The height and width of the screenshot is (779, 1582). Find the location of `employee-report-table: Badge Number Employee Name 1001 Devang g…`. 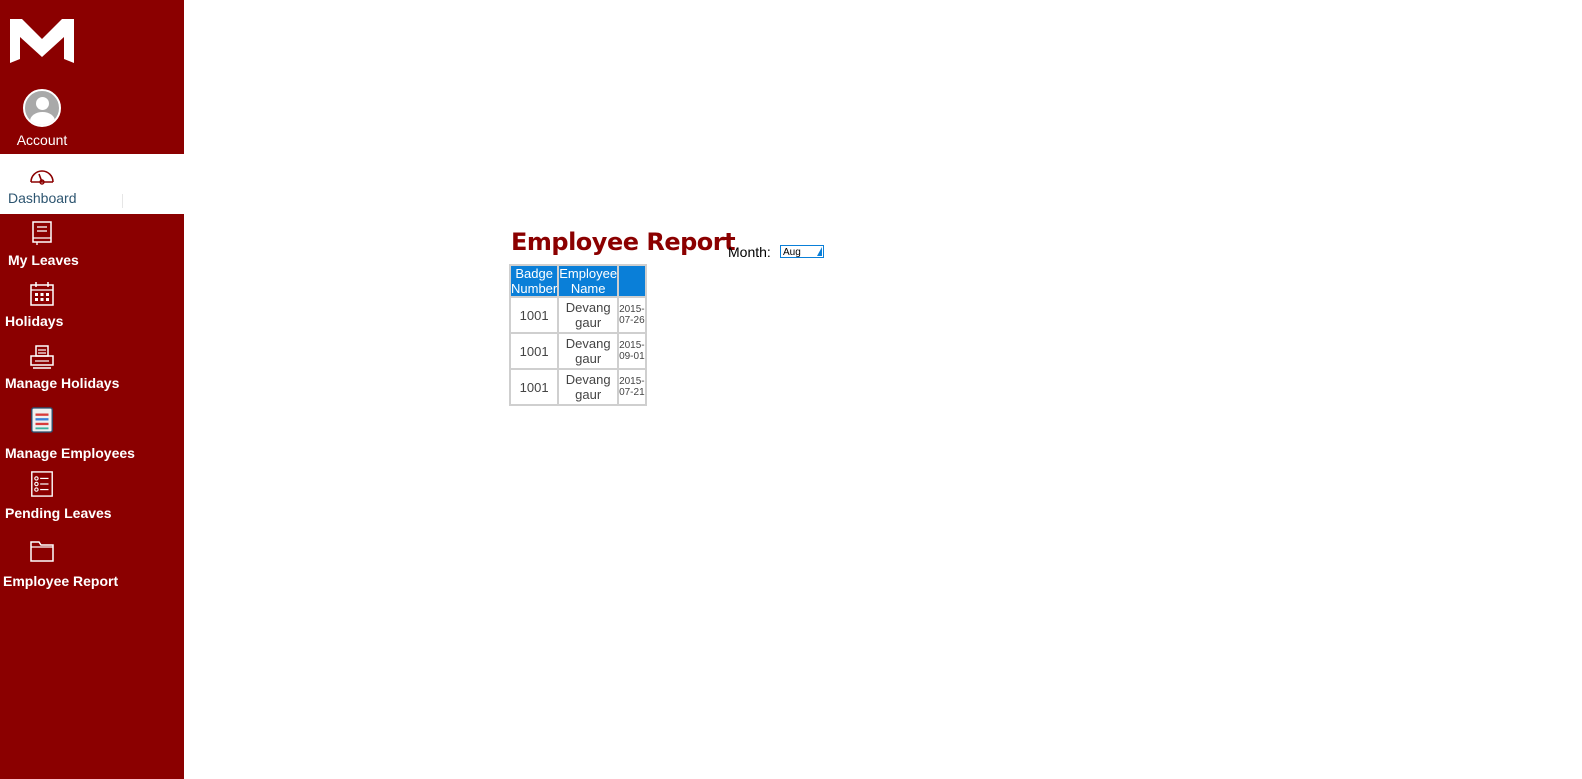

employee-report-table: Badge Number Employee Name 1001 Devang g… is located at coordinates (578, 335).